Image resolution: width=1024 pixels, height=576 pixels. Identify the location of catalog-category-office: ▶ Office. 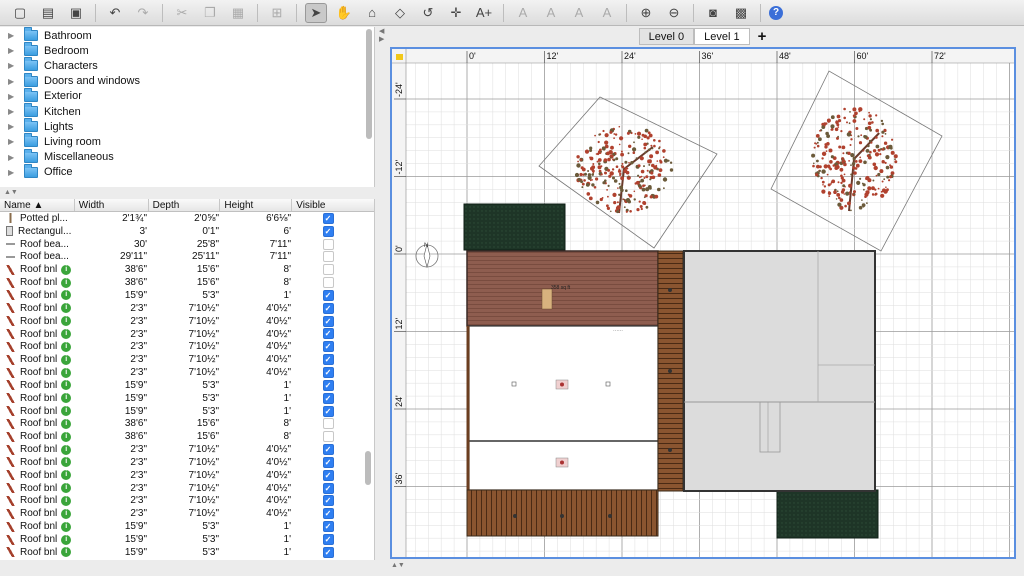
(187, 171).